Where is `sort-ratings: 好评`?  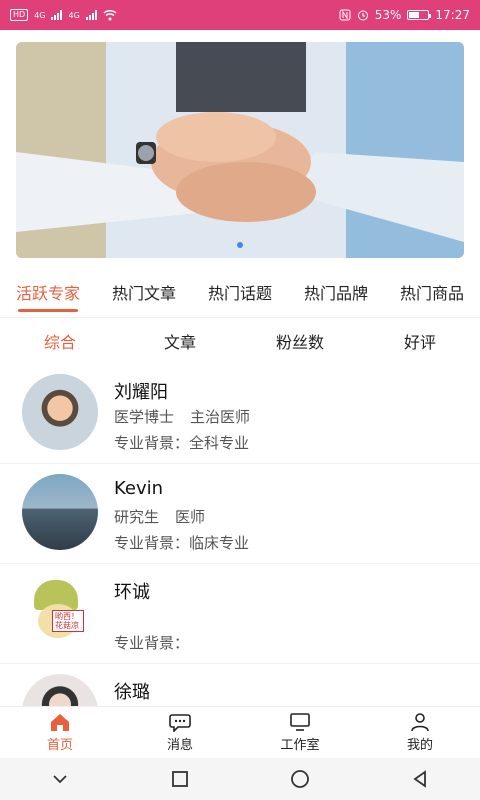 sort-ratings: 好评 is located at coordinates (420, 341).